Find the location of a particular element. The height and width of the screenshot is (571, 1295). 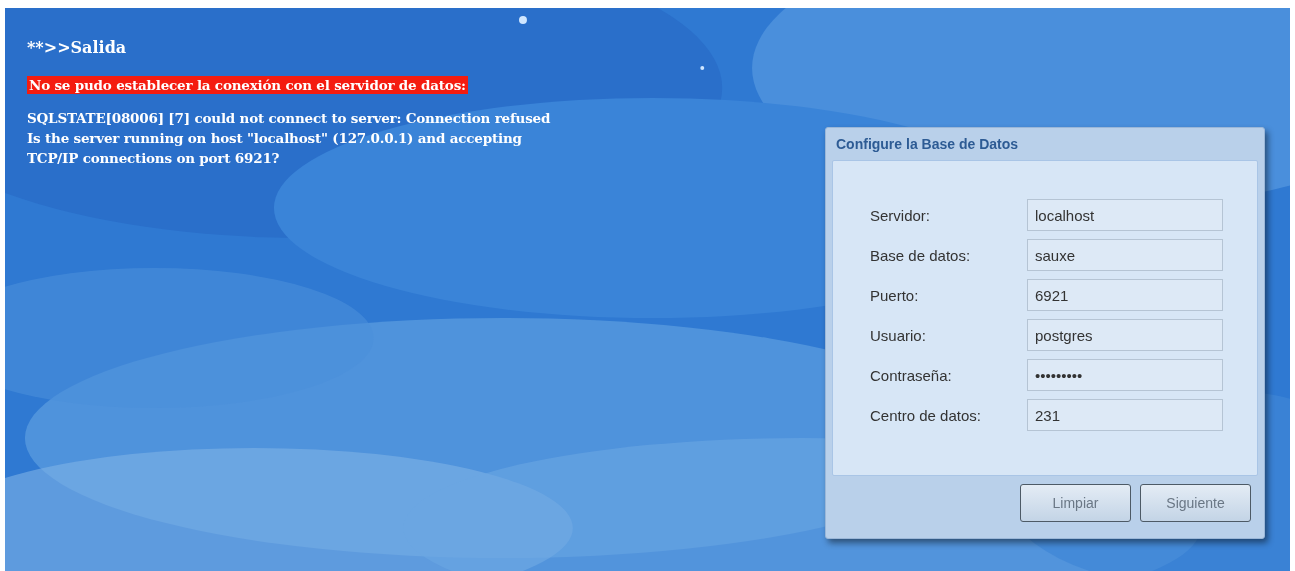

input-field: 231 is located at coordinates (1125, 415).